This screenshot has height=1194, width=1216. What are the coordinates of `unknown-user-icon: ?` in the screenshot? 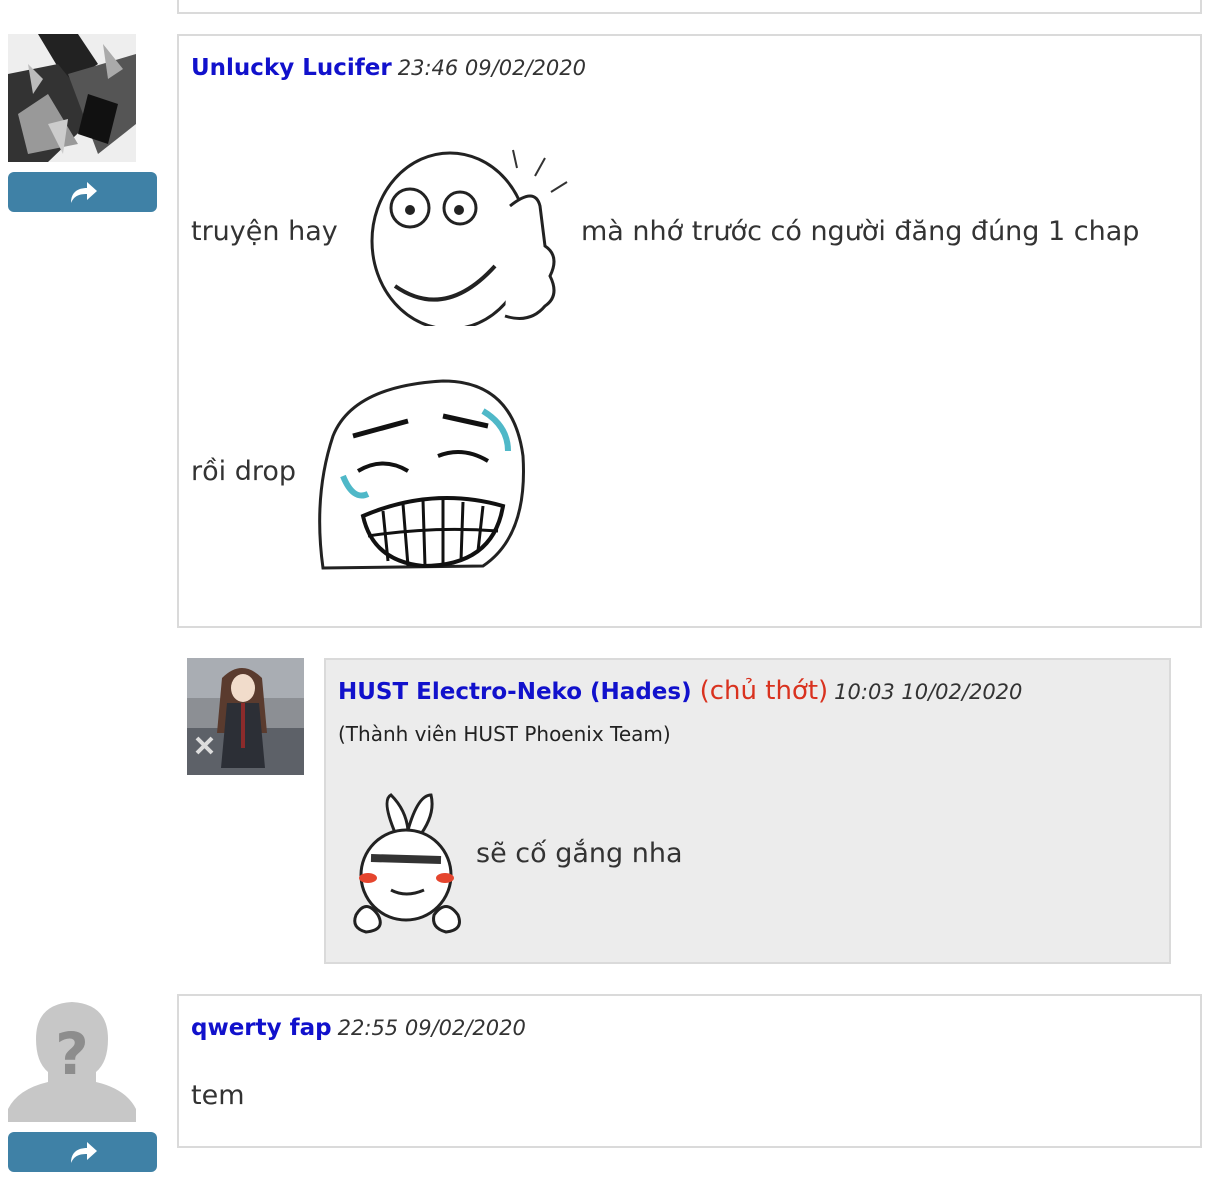 It's located at (72, 1058).